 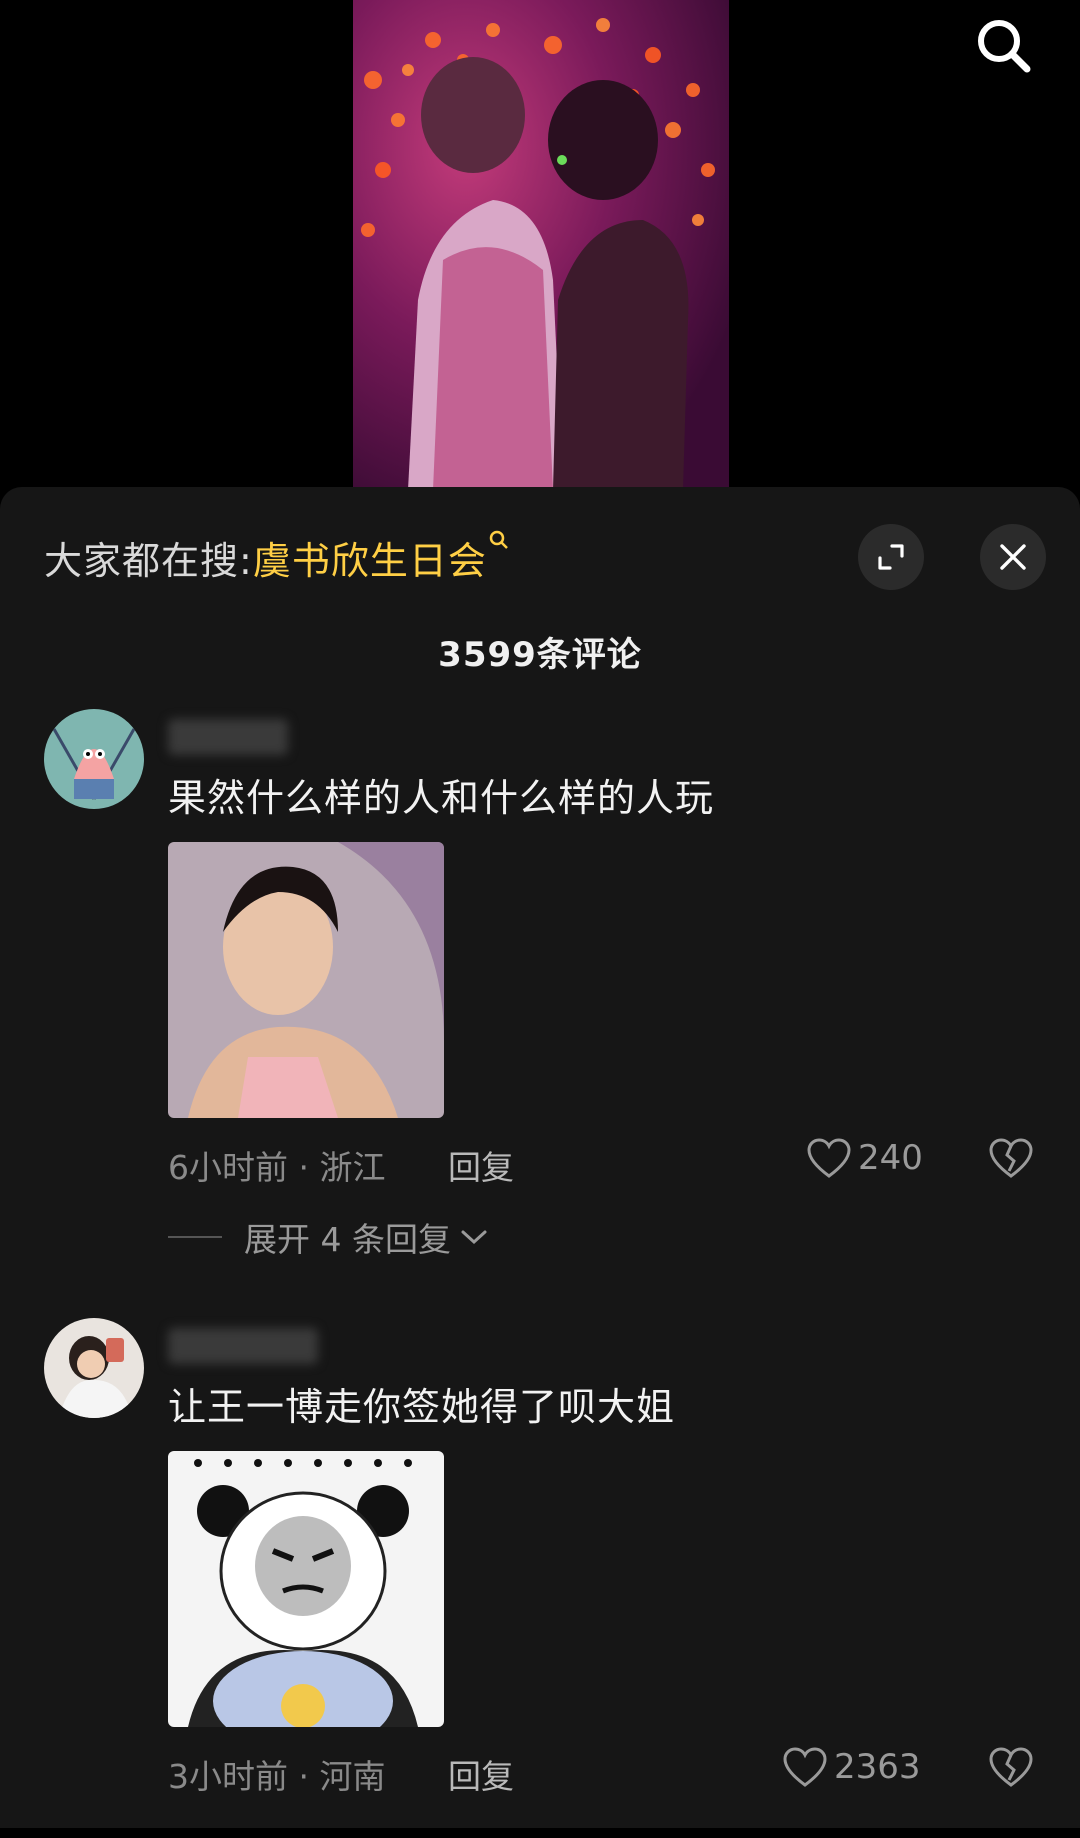 I want to click on close-button, so click(x=1013, y=557).